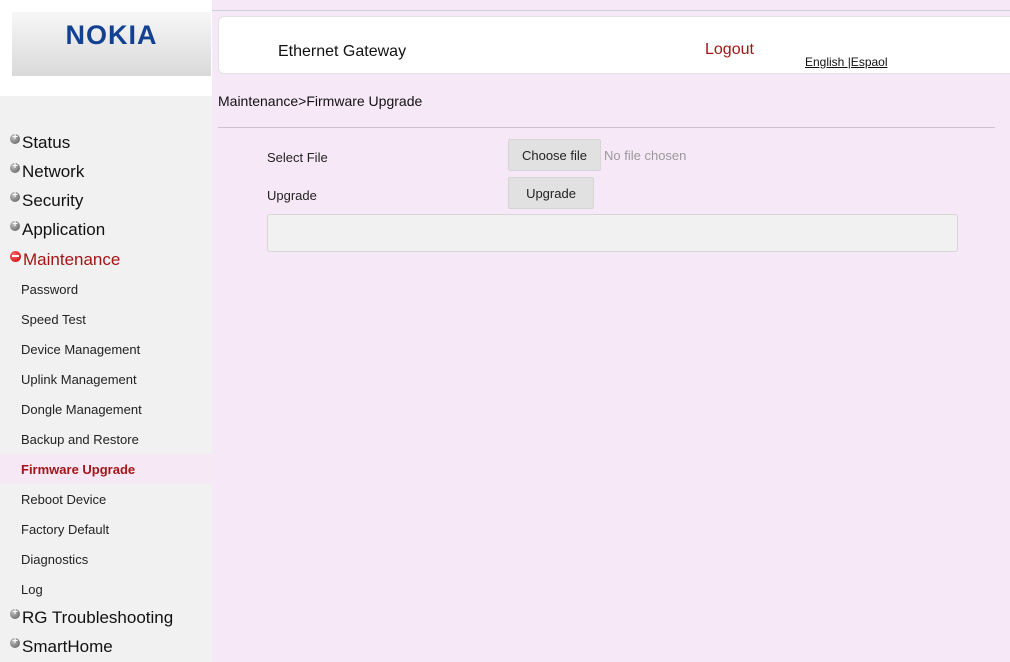  Describe the element at coordinates (106, 319) in the screenshot. I see `sidebar-subitem-speed-test: Speed Test` at that location.